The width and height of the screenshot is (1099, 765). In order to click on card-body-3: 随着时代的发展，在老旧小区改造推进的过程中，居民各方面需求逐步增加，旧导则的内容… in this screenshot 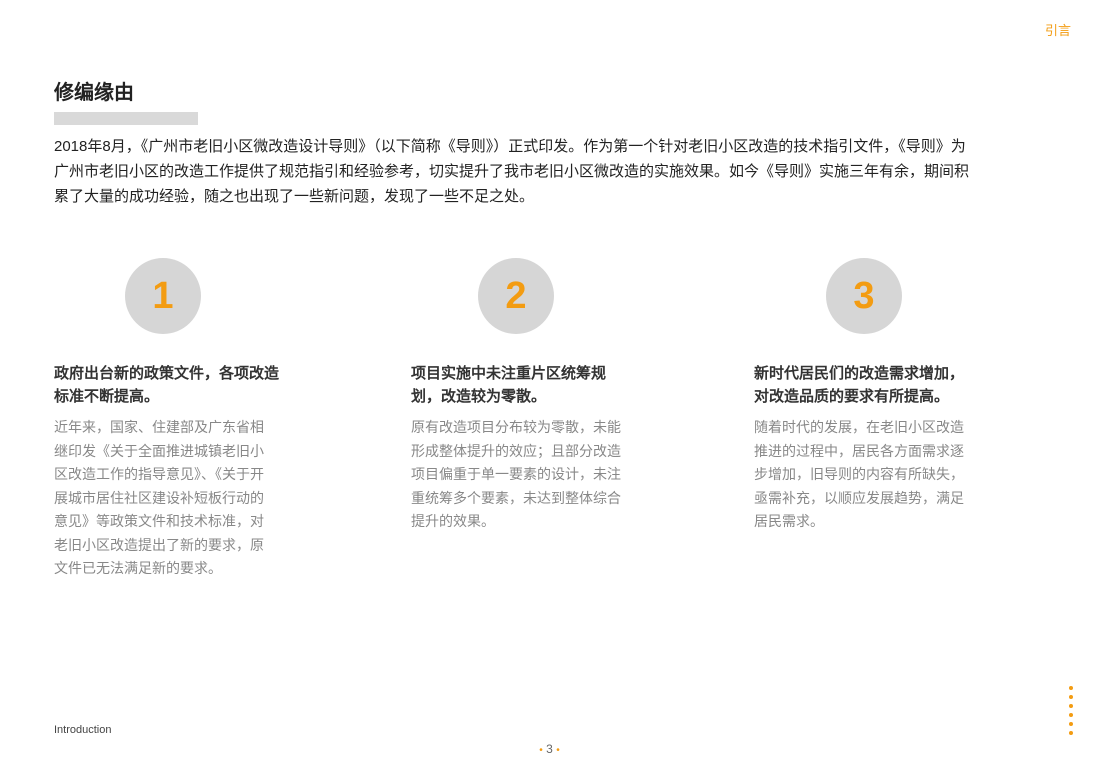, I will do `click(859, 474)`.